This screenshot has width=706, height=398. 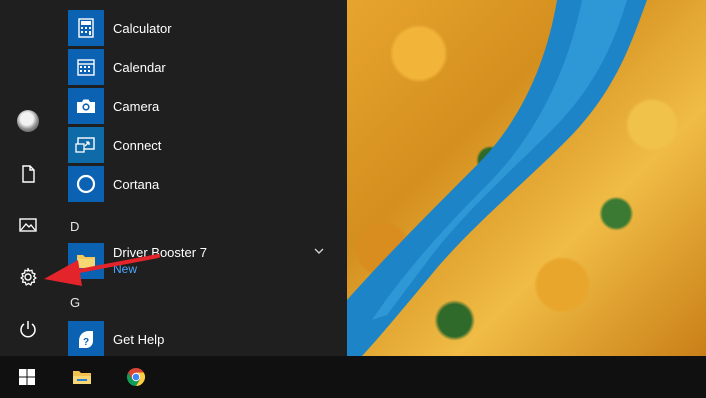 I want to click on calculator-tile, so click(x=86, y=28).